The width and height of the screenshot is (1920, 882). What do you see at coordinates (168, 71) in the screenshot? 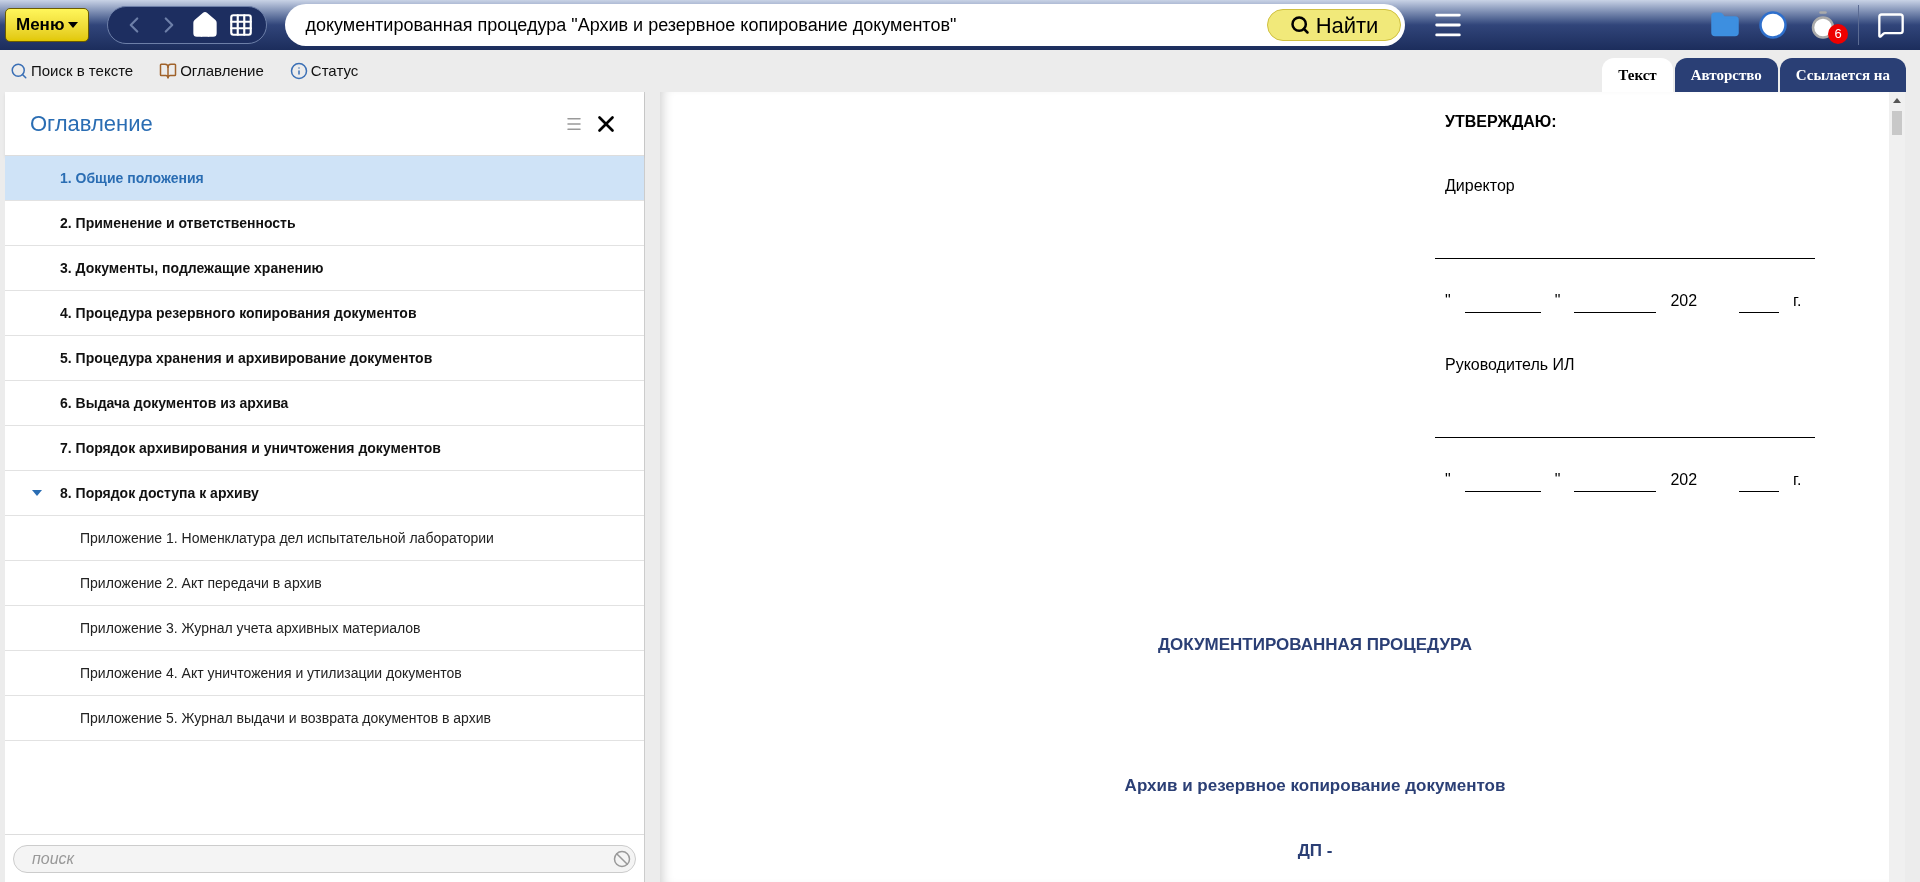
I see `book-icon` at bounding box center [168, 71].